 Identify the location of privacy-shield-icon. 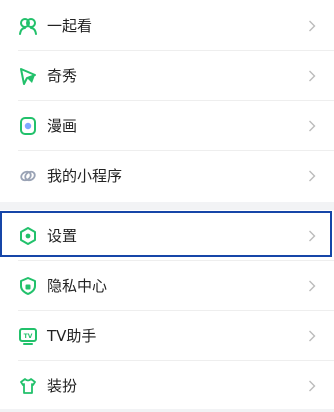
(28, 286).